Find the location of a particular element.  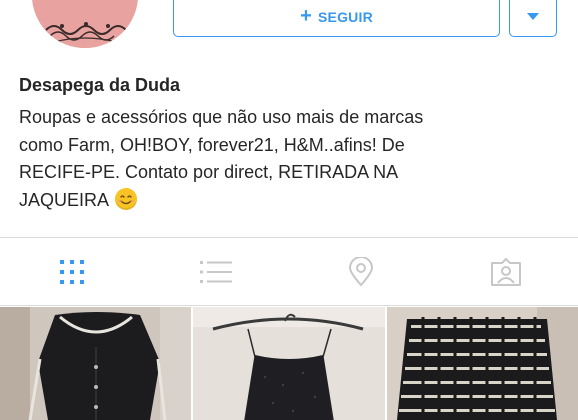

list-icon is located at coordinates (216, 272).